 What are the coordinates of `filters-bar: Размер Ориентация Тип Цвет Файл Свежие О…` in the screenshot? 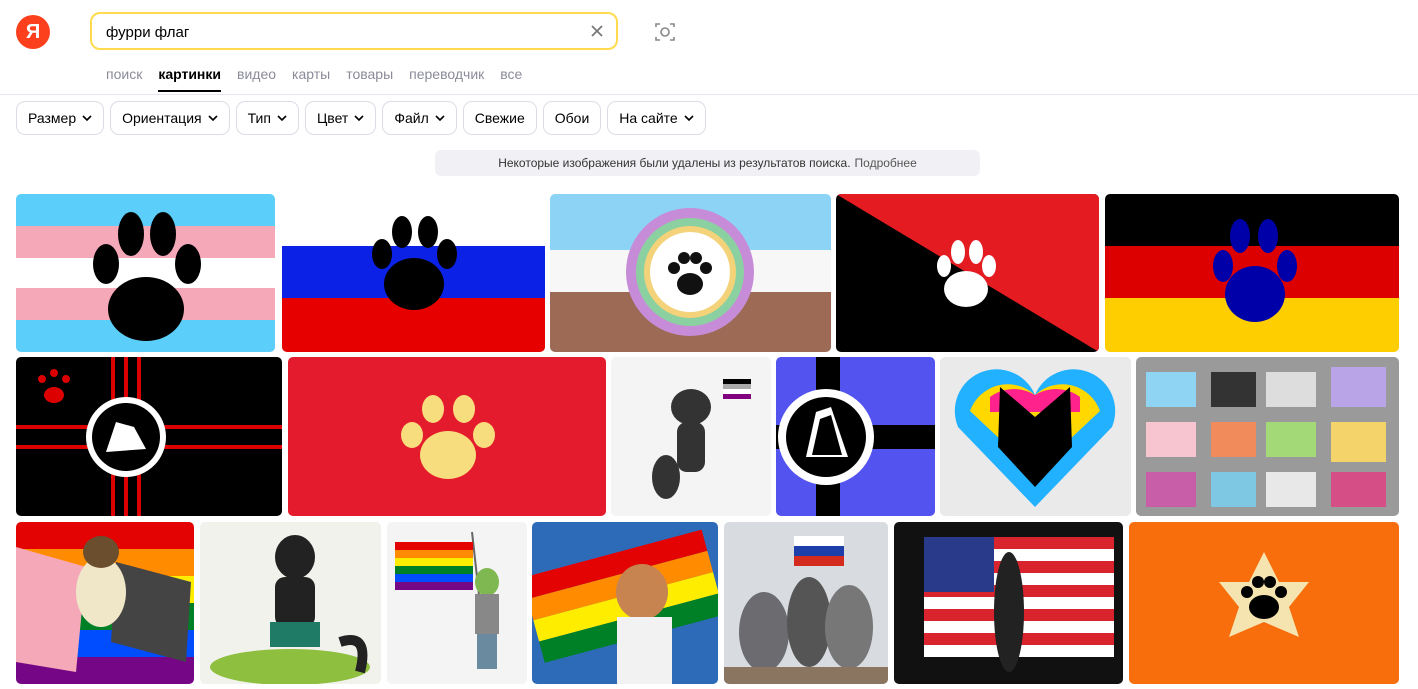 It's located at (361, 118).